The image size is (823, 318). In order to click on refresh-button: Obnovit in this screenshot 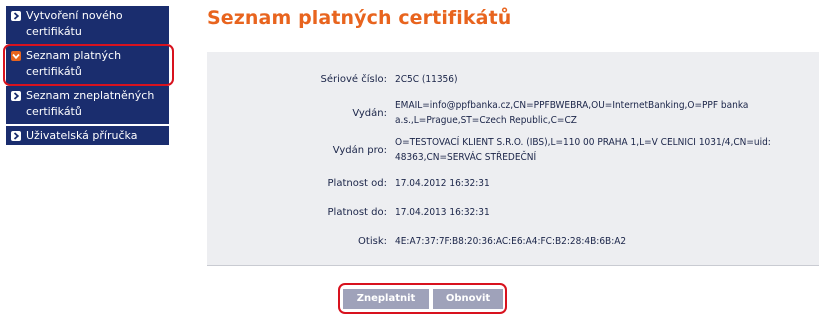, I will do `click(468, 299)`.